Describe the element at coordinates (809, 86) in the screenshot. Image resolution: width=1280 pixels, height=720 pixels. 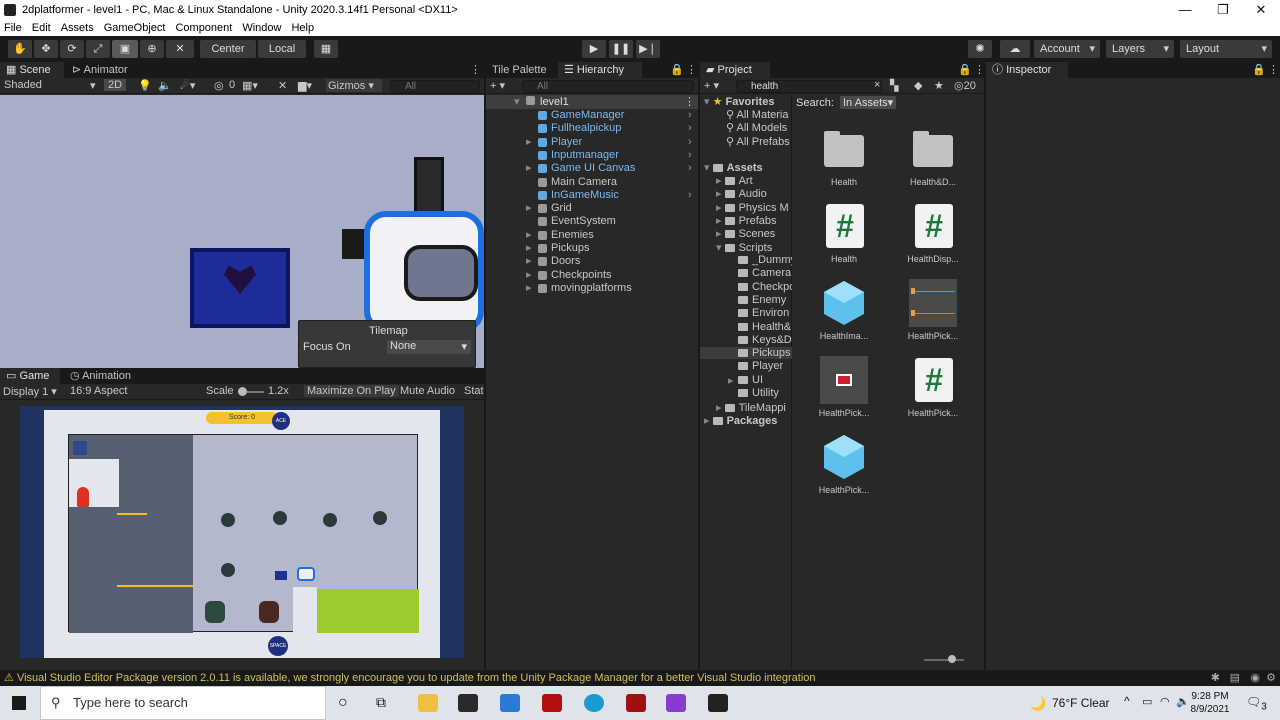
I see `project-search-input: health` at that location.